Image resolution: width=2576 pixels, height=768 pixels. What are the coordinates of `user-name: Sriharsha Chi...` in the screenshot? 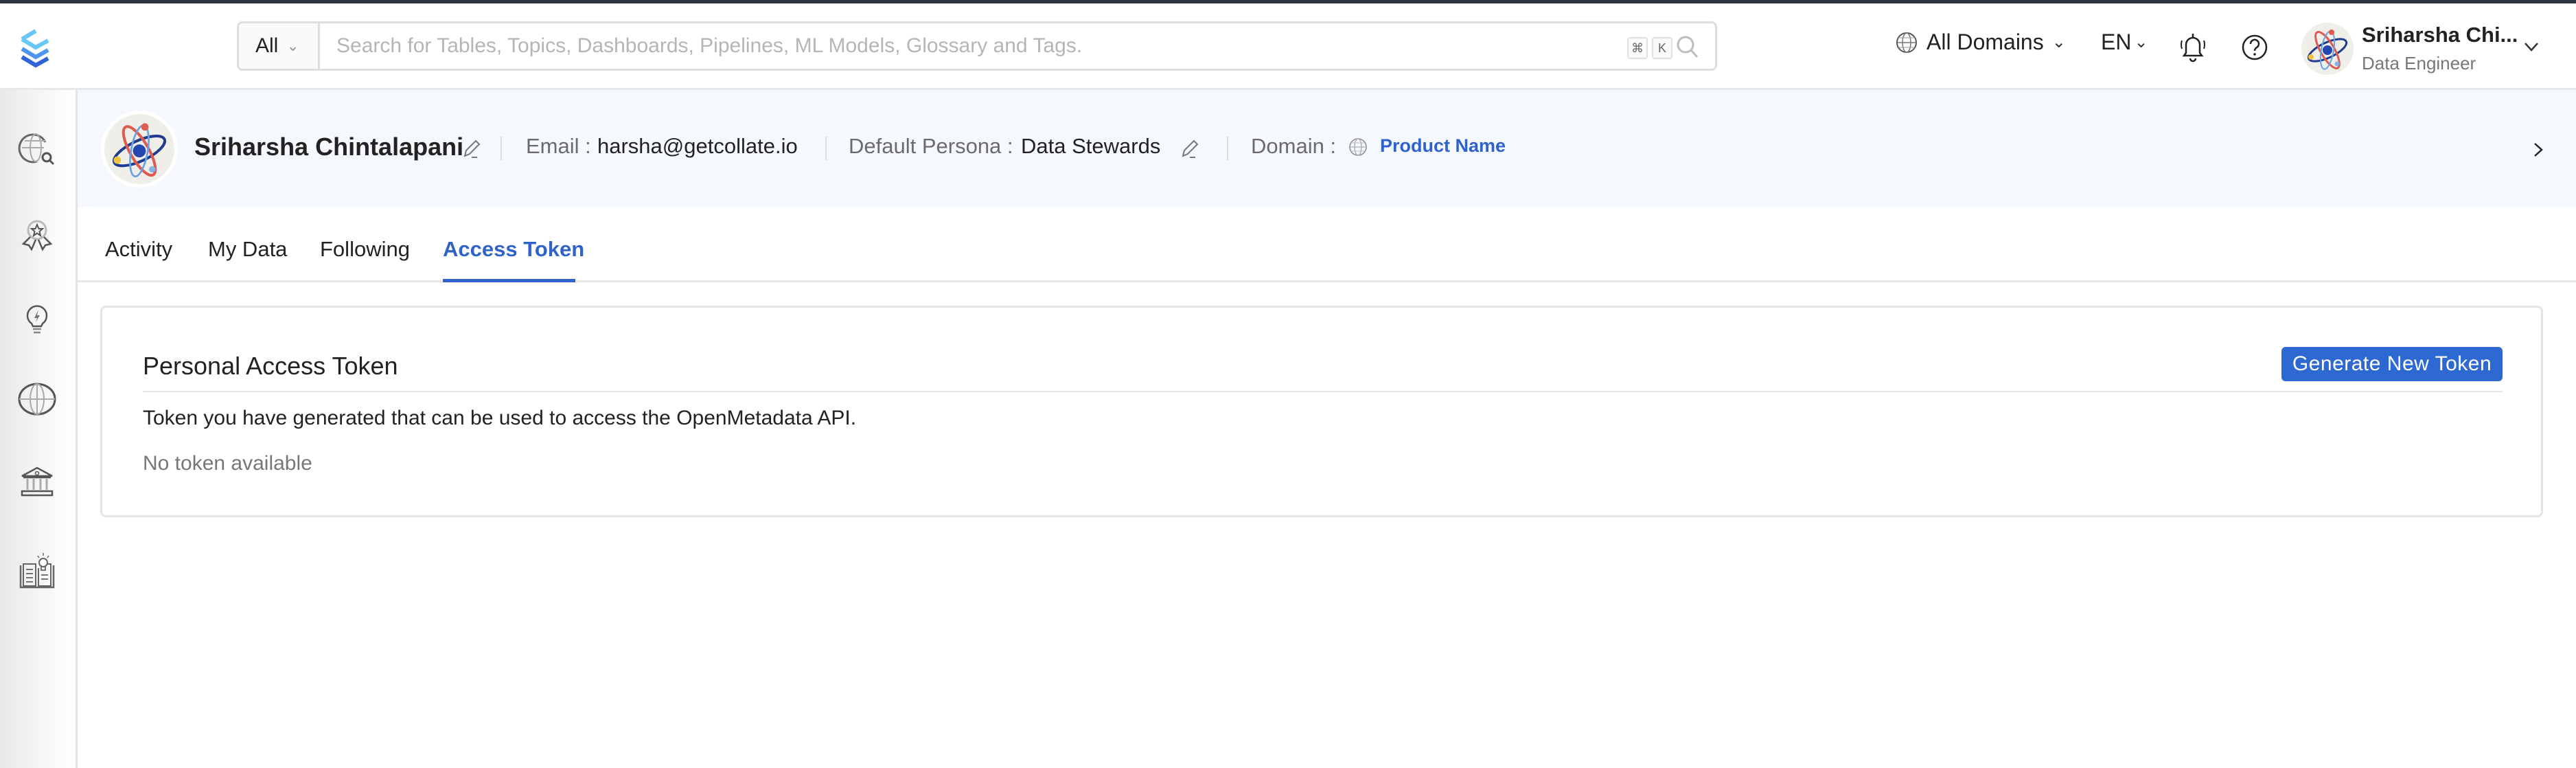 It's located at (2440, 35).